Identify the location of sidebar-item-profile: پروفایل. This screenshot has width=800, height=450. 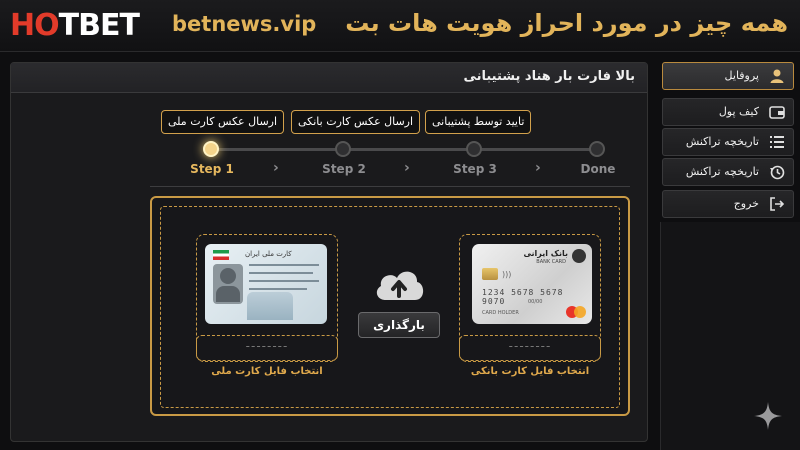
(728, 76).